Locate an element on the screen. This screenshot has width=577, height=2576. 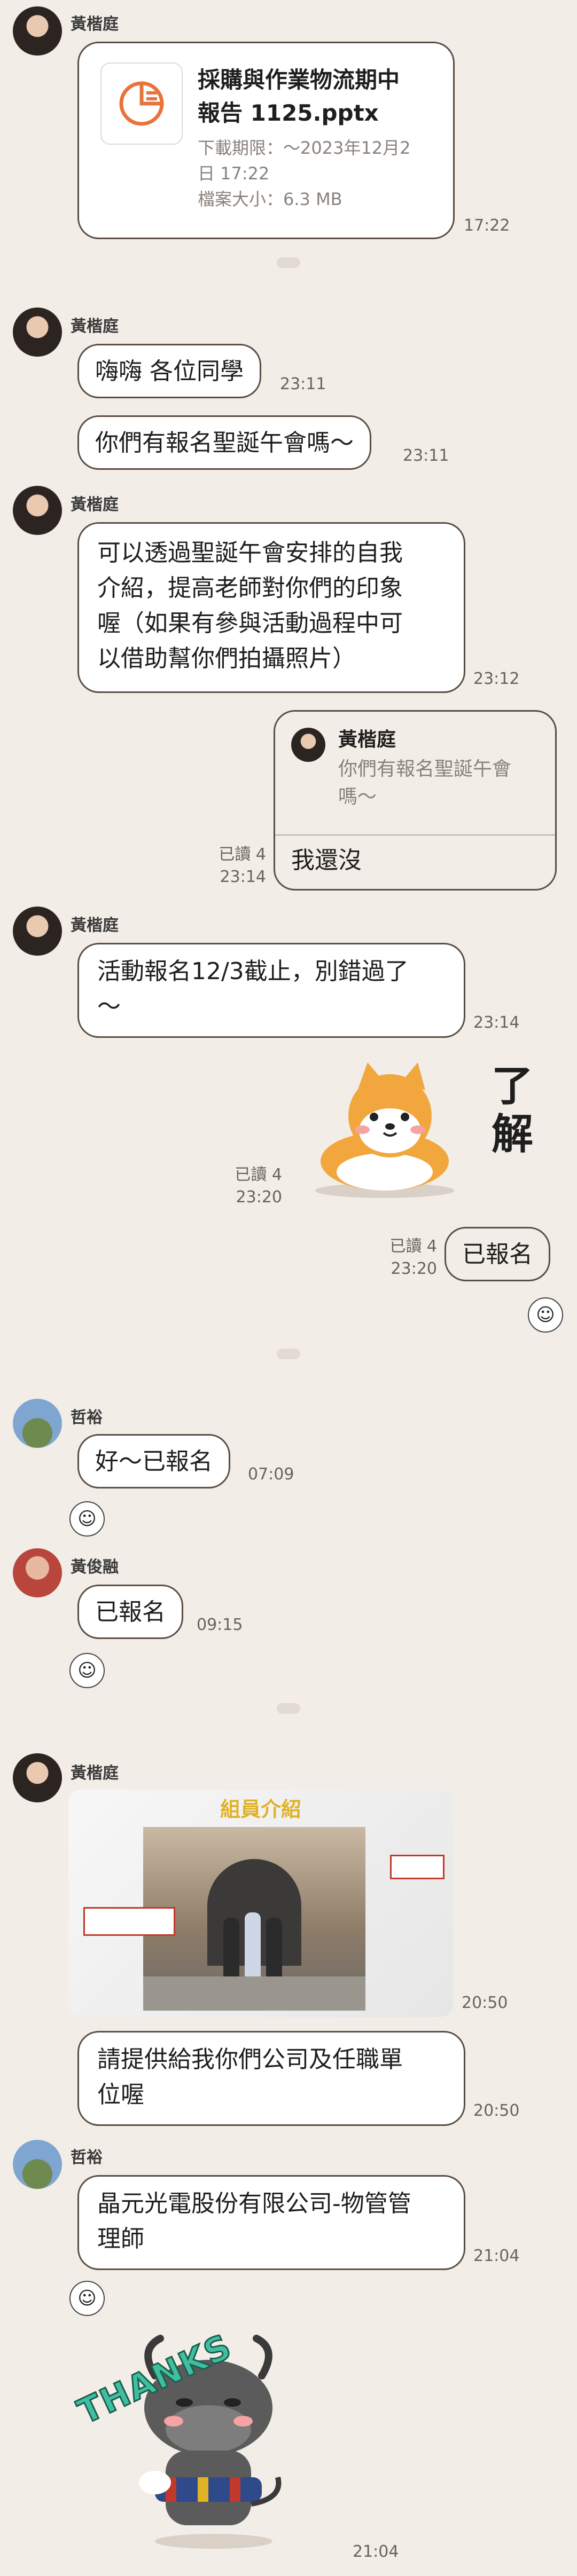
name-label-right is located at coordinates (417, 1867).